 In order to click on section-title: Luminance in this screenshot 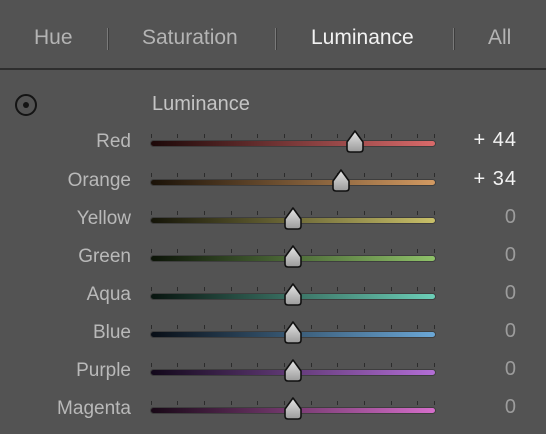, I will do `click(201, 104)`.